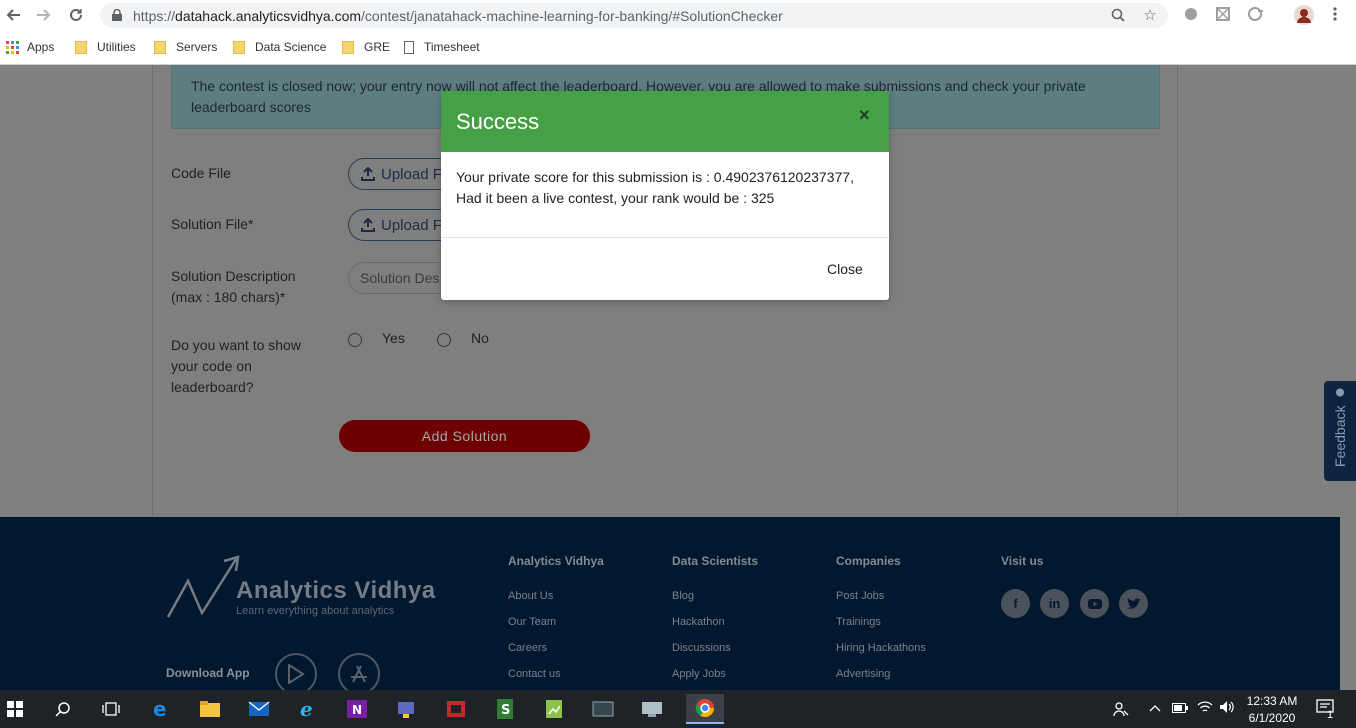 The width and height of the screenshot is (1356, 728). Describe the element at coordinates (665, 237) in the screenshot. I see `modal-divider` at that location.